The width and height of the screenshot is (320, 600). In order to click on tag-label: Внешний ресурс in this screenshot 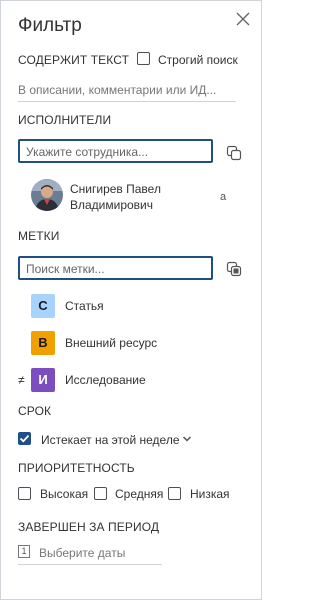, I will do `click(111, 343)`.